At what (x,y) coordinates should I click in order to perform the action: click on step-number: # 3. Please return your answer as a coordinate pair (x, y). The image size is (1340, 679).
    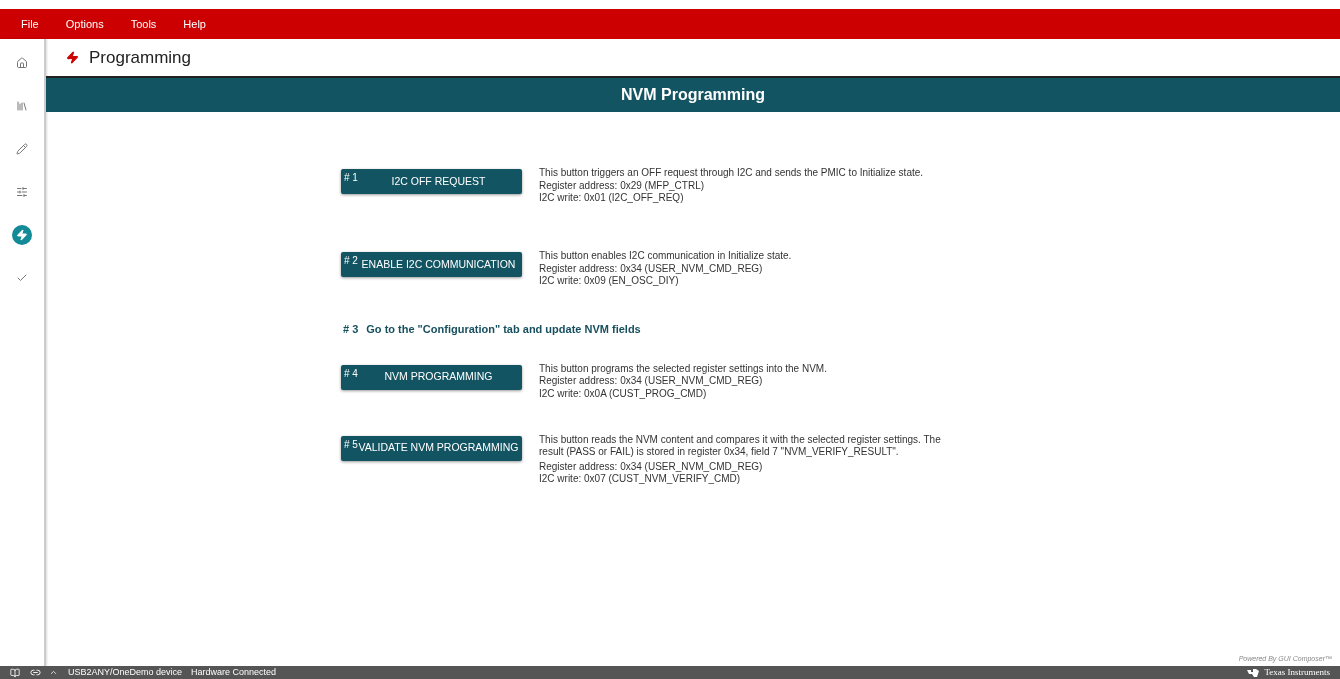
    Looking at the image, I should click on (351, 329).